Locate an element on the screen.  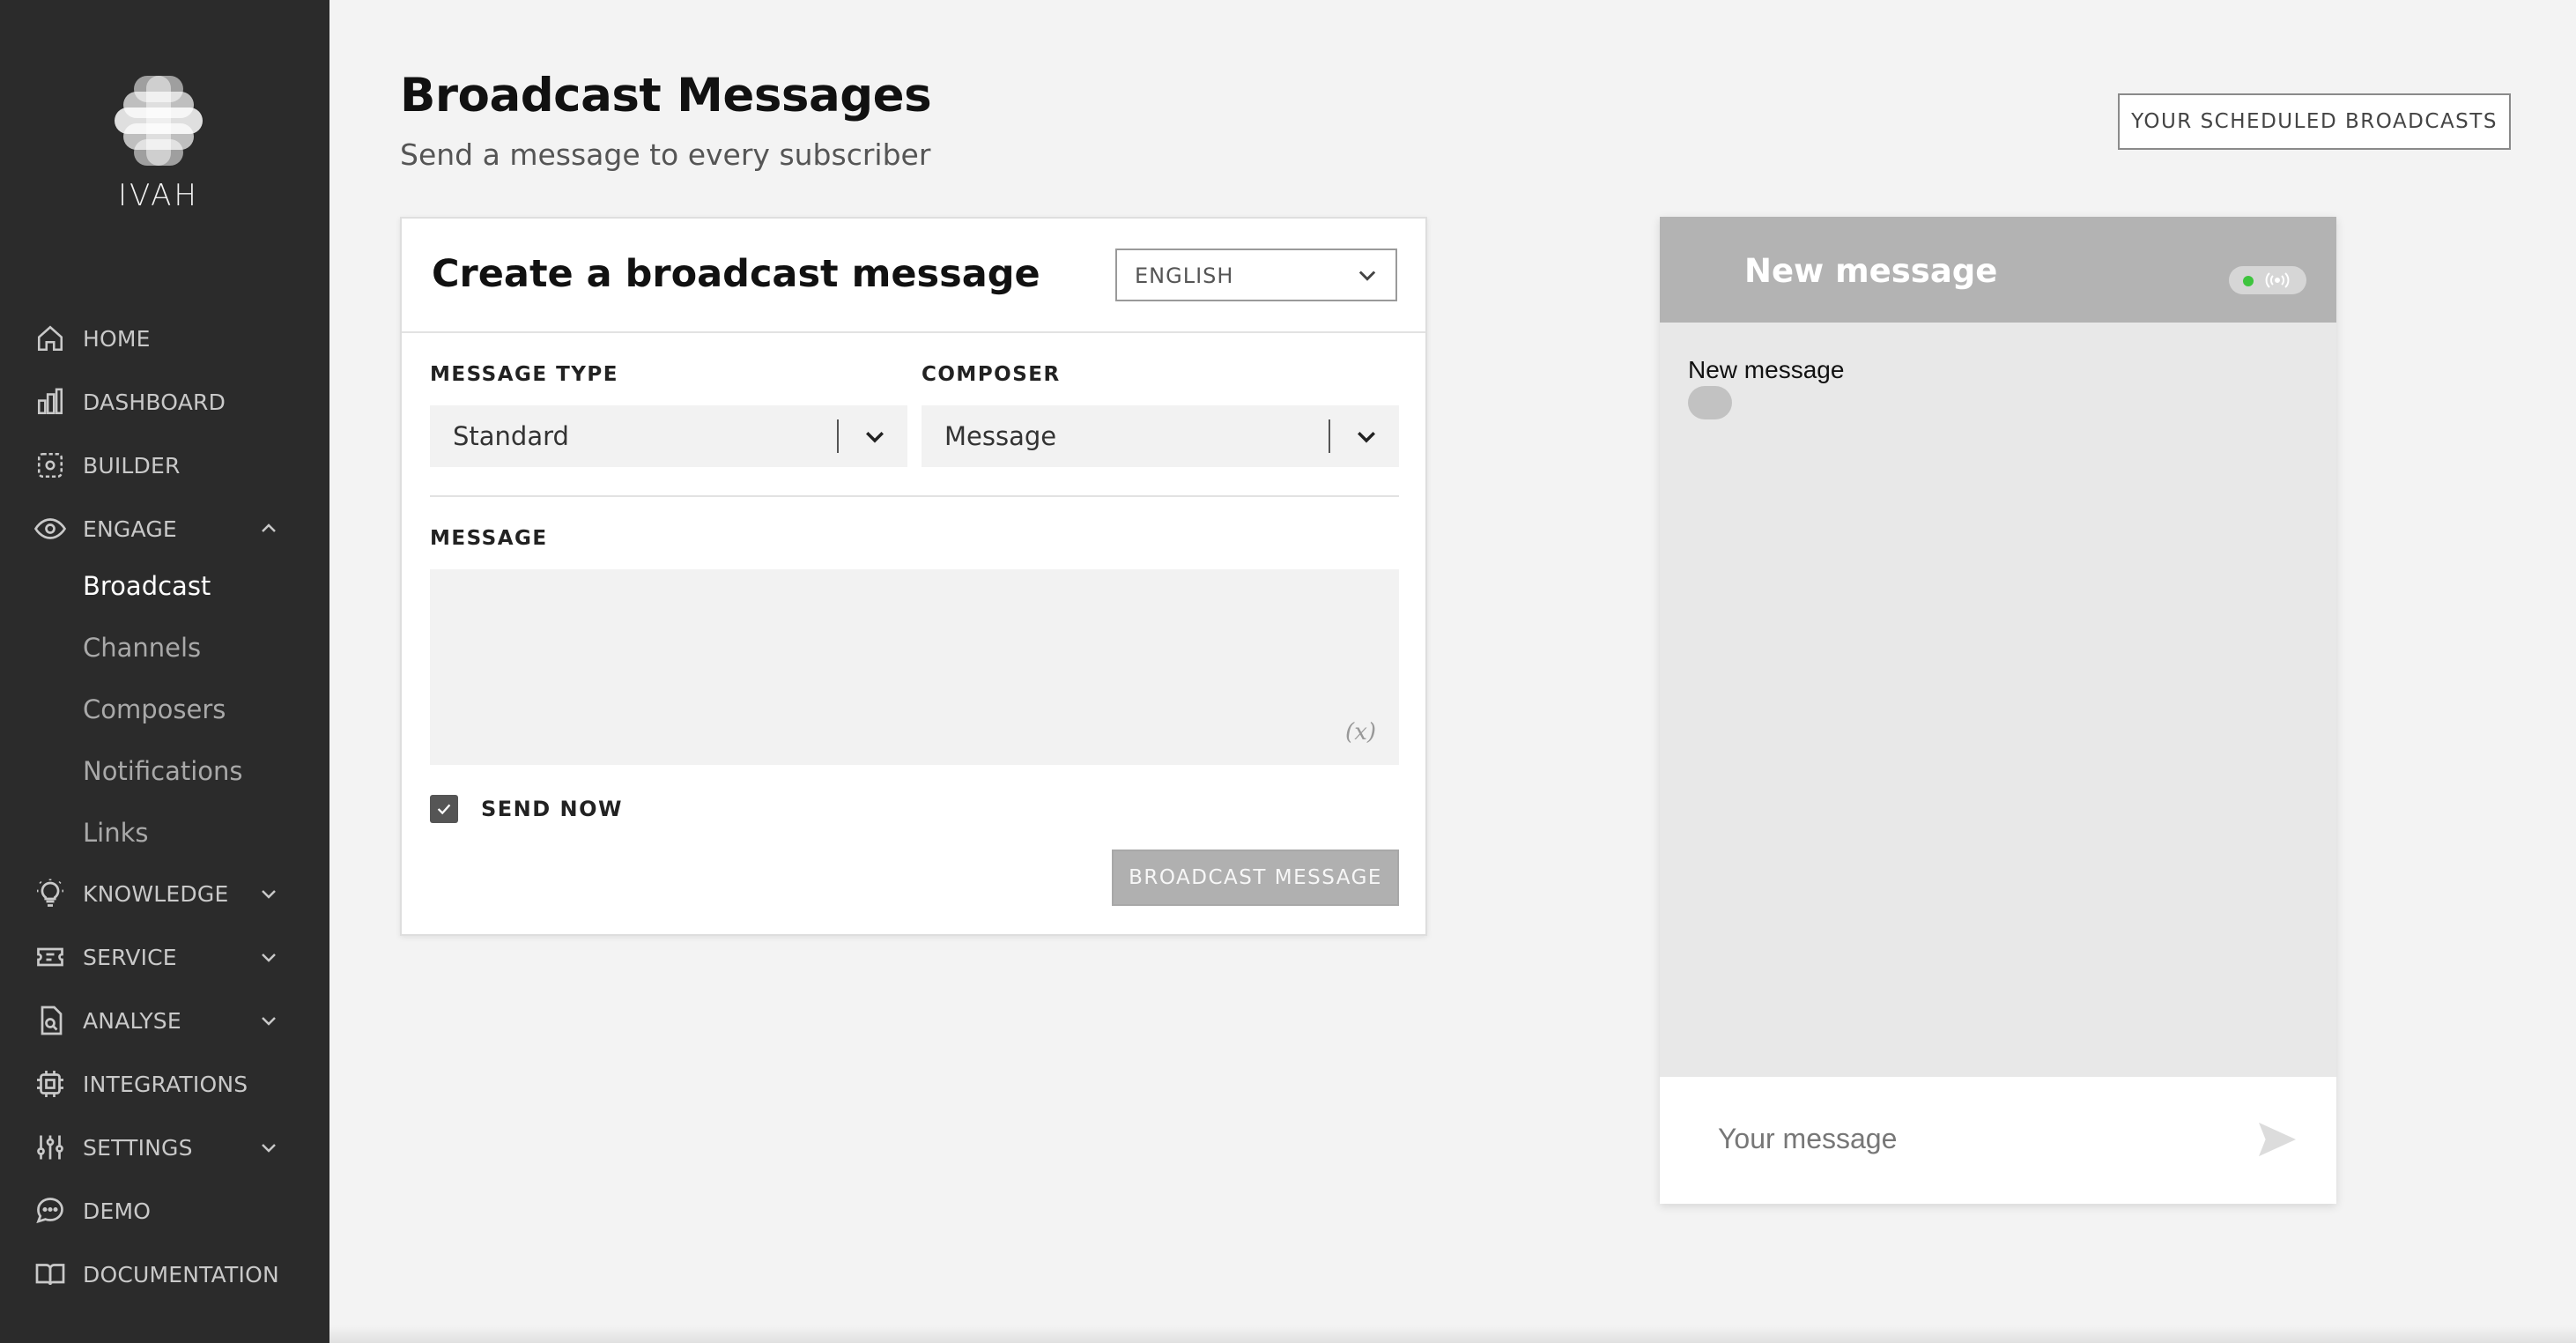
sidebar-item-analyse: ANALYSE is located at coordinates (165, 1020).